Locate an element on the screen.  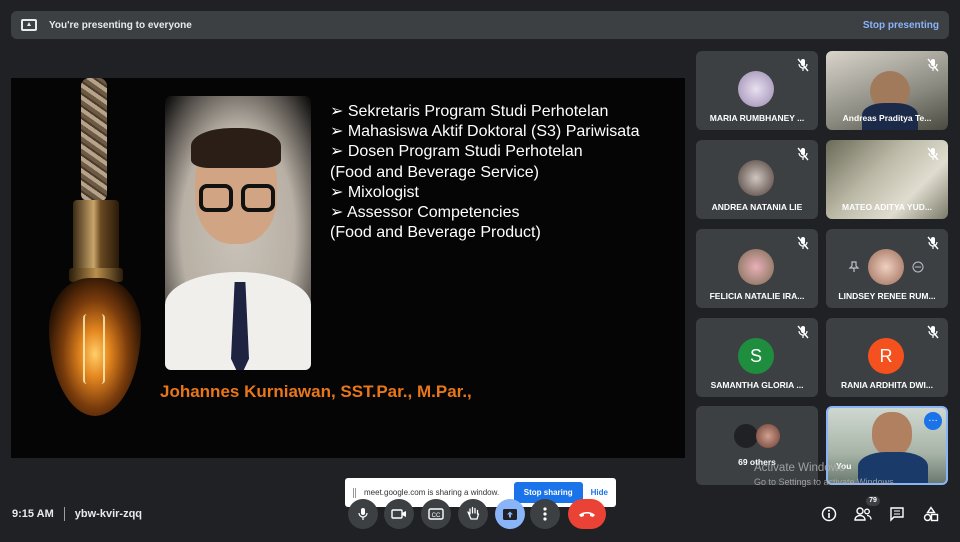
meeting-info: 9:15 AM ybw-kvir-zqq is located at coordinates (77, 514).